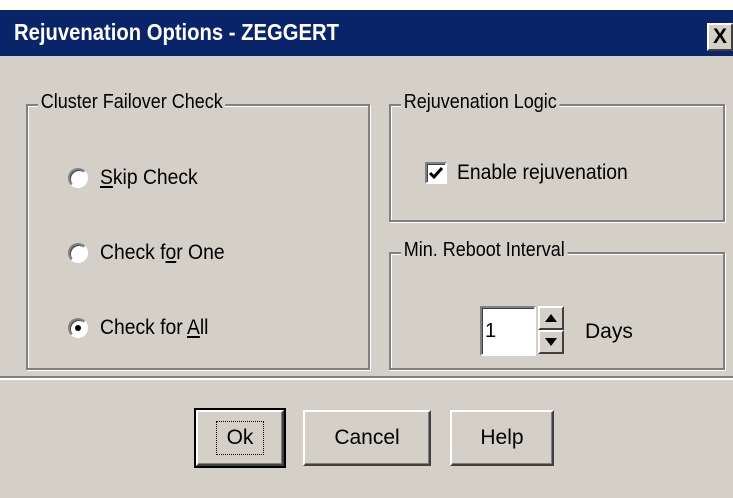  Describe the element at coordinates (149, 177) in the screenshot. I see `radio-skip-check-label: Skip Check` at that location.